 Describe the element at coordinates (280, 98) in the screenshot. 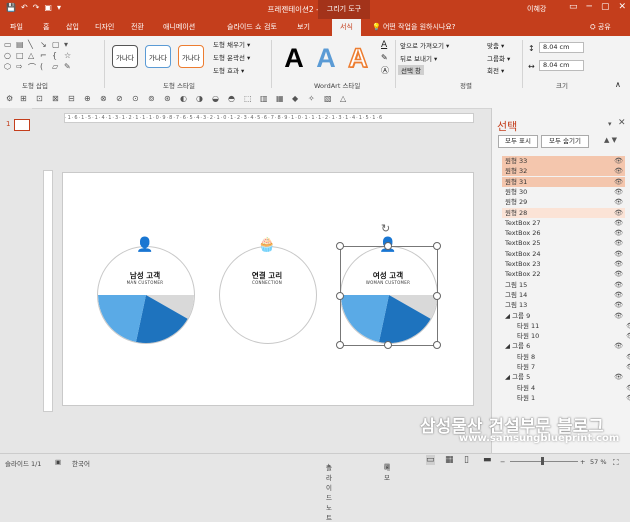

I see `tool-icon: ▦` at that location.